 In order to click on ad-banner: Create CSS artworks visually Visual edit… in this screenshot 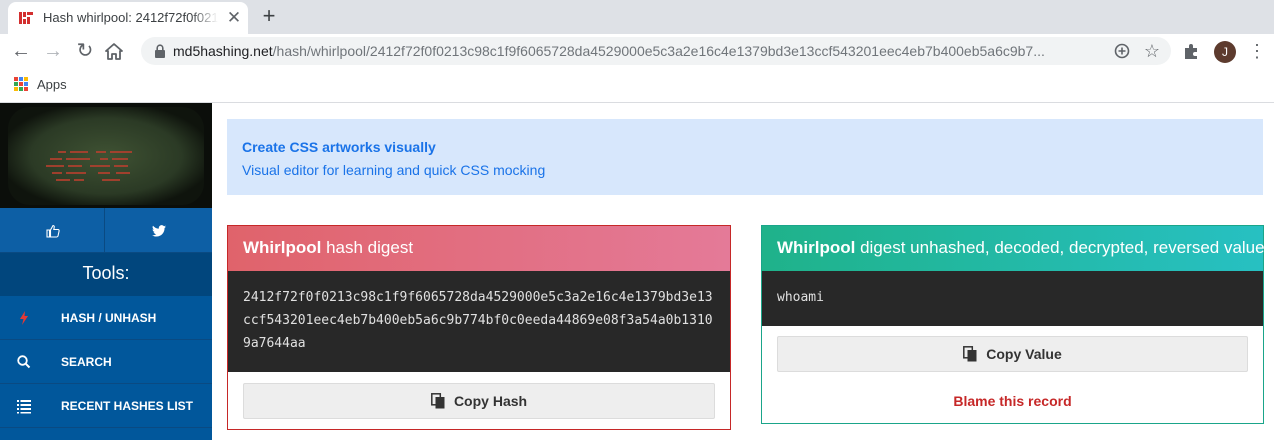, I will do `click(745, 157)`.